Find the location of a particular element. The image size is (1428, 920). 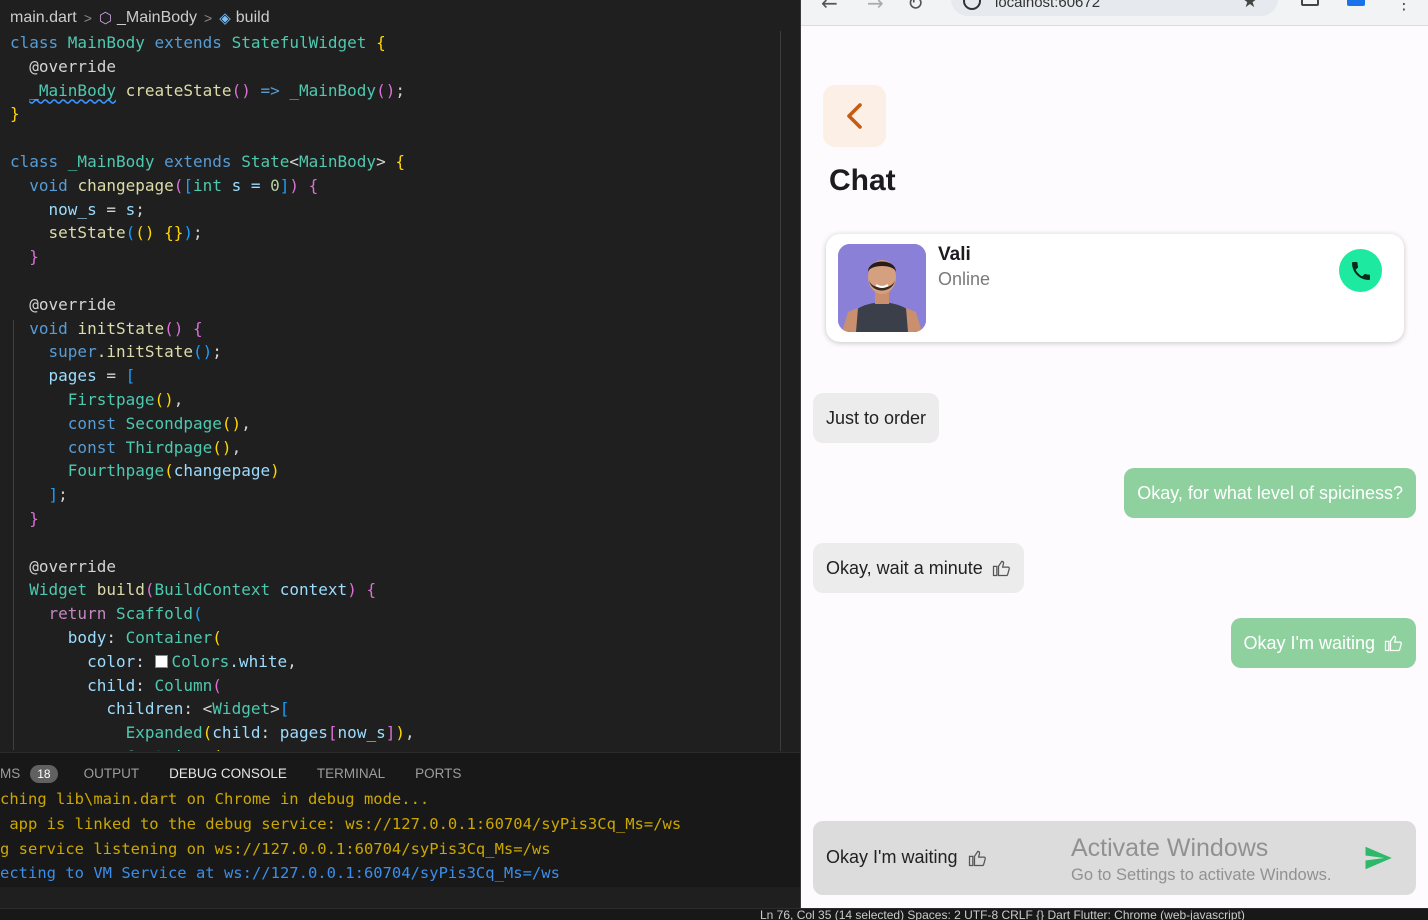

code-line: Container( is located at coordinates (390, 748).